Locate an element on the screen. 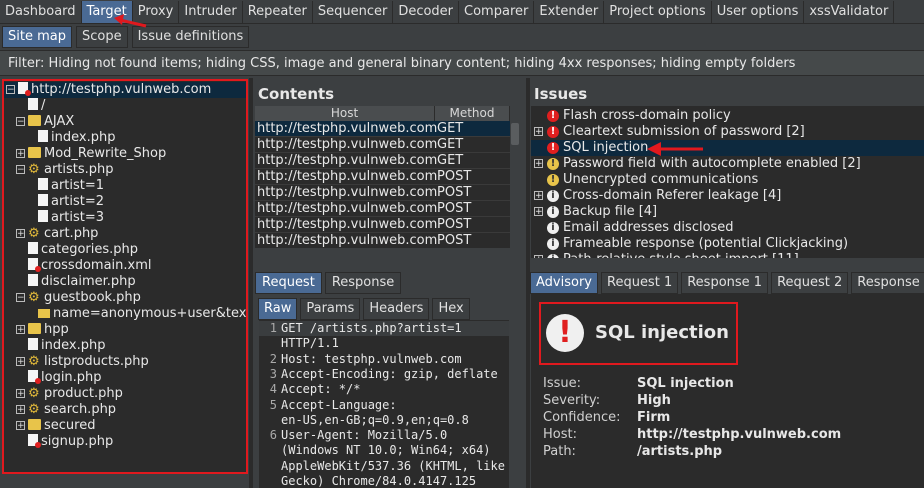 This screenshot has width=924, height=488. issue-row: ! SQL injection is located at coordinates (727, 148).